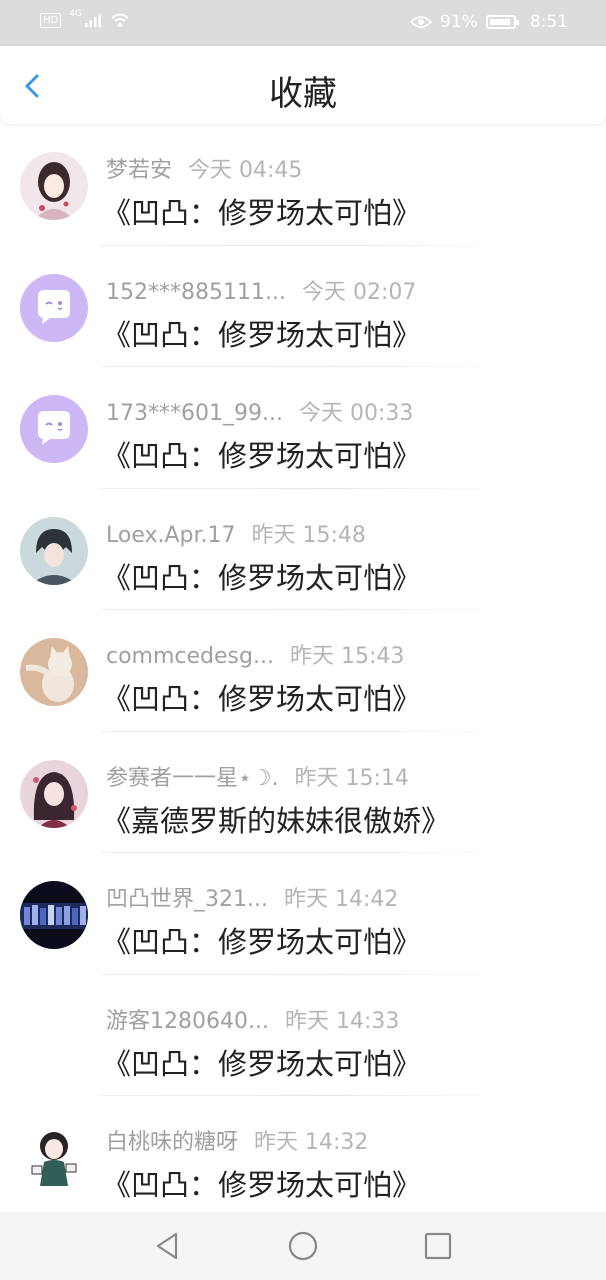 The width and height of the screenshot is (606, 1280). Describe the element at coordinates (308, 535) in the screenshot. I see `timestamp: 昨天 15:48` at that location.